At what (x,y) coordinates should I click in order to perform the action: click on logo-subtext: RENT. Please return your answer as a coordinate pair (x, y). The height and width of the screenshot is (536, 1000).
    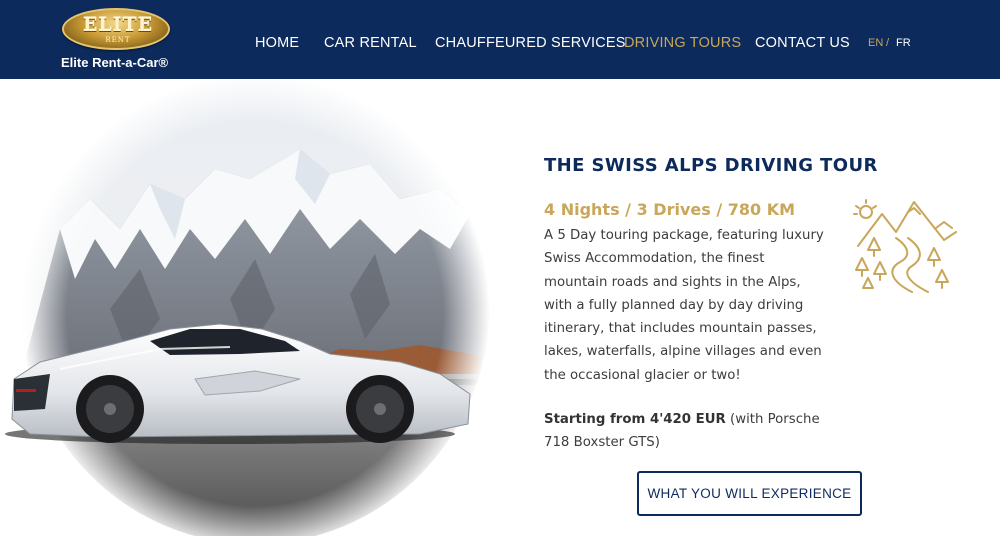
    Looking at the image, I should click on (118, 40).